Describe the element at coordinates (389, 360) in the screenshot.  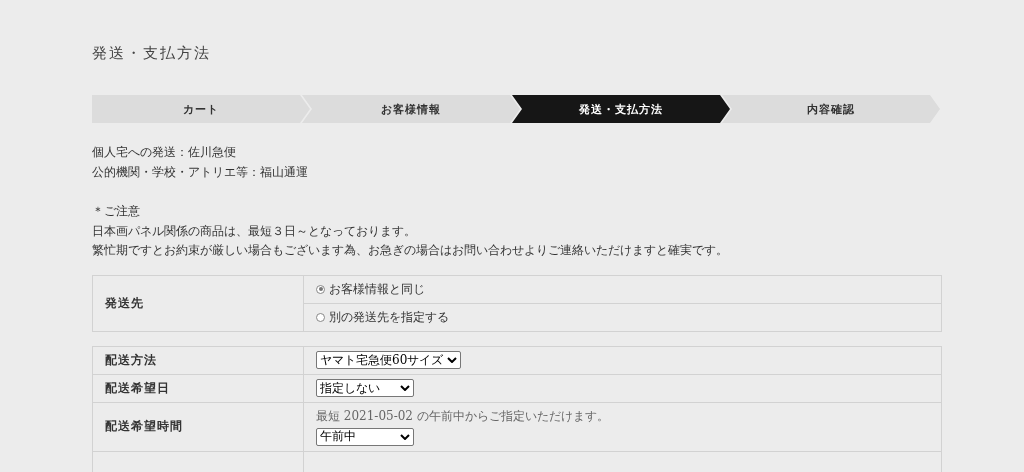
I see `dropdown-field: ヤマト宅急便60サイズ` at that location.